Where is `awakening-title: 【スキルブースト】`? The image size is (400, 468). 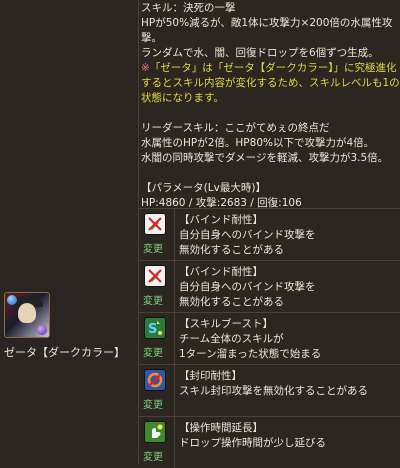
awakening-title: 【スキルブースト】 is located at coordinates (226, 324).